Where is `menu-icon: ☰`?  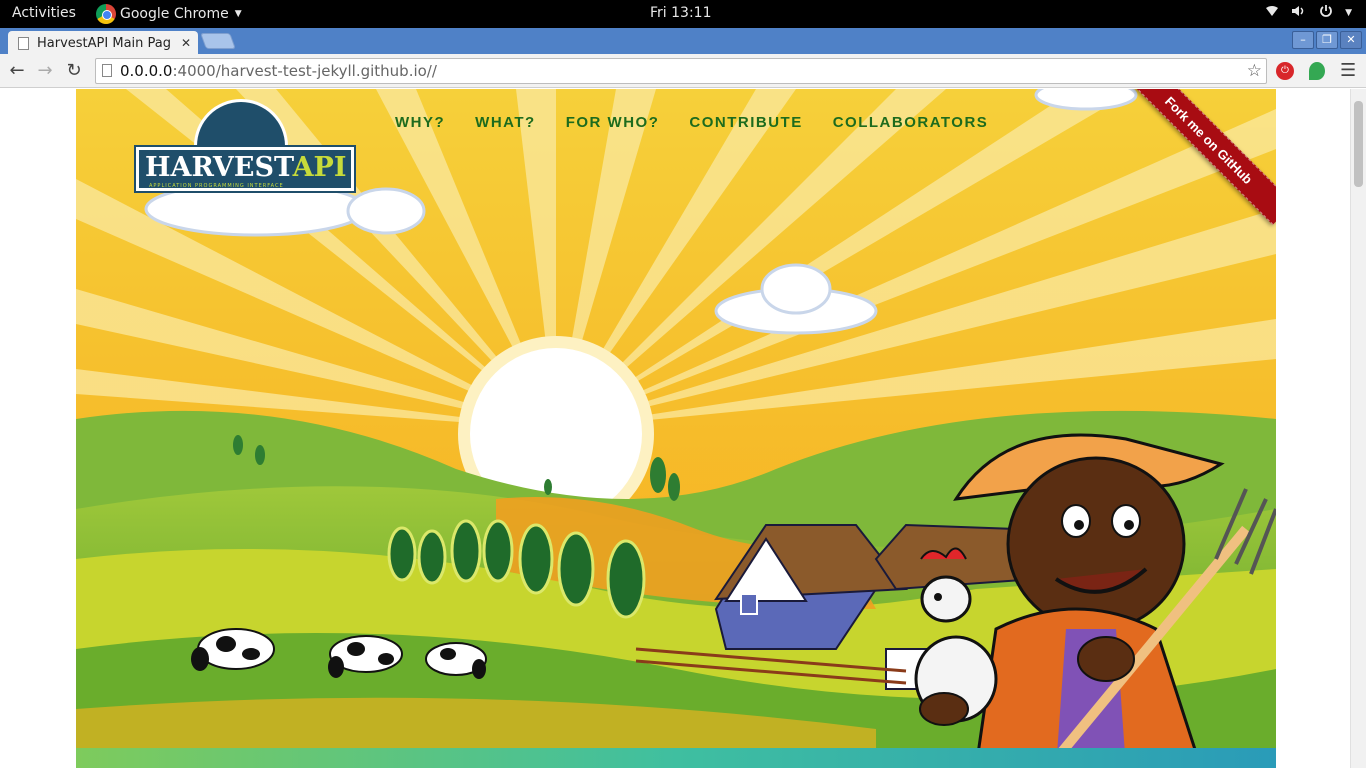
menu-icon: ☰ is located at coordinates (1348, 70).